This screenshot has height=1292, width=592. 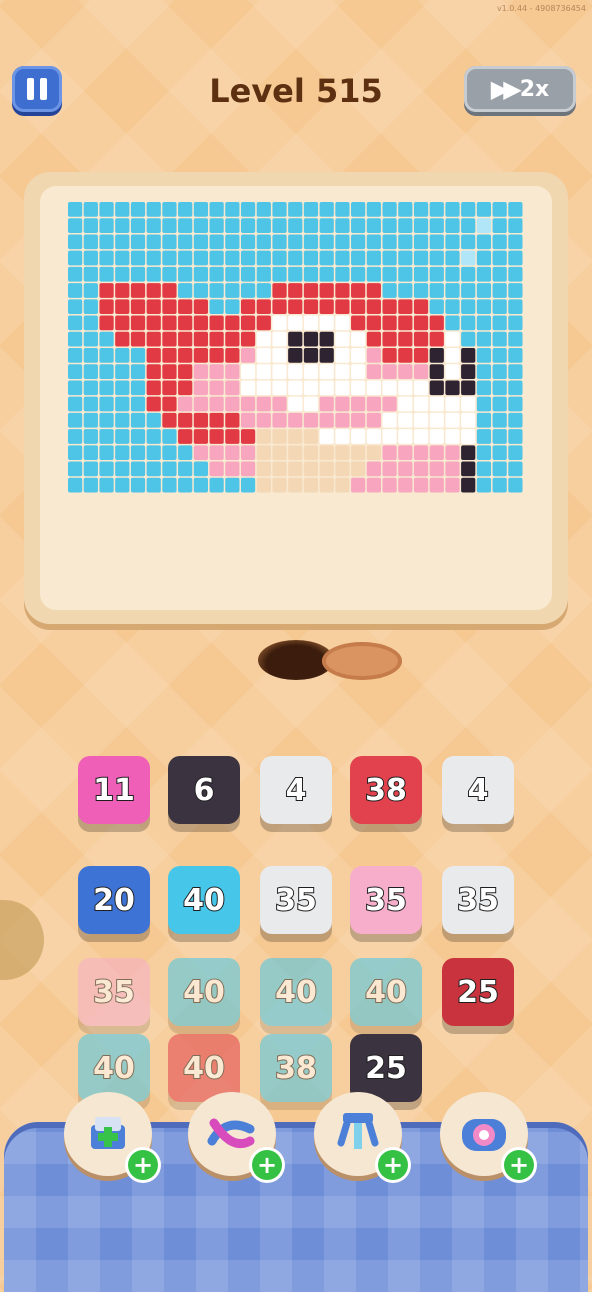 I want to click on vacuum-icon, so click(x=484, y=1135).